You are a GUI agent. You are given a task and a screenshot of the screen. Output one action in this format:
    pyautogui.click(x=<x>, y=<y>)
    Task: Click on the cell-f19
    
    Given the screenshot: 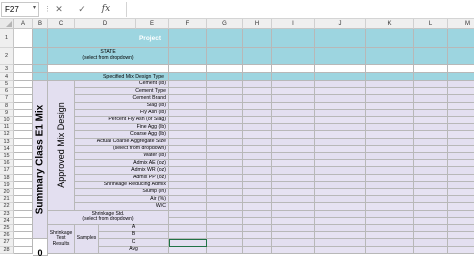 What is the action you would take?
    pyautogui.click(x=188, y=185)
    